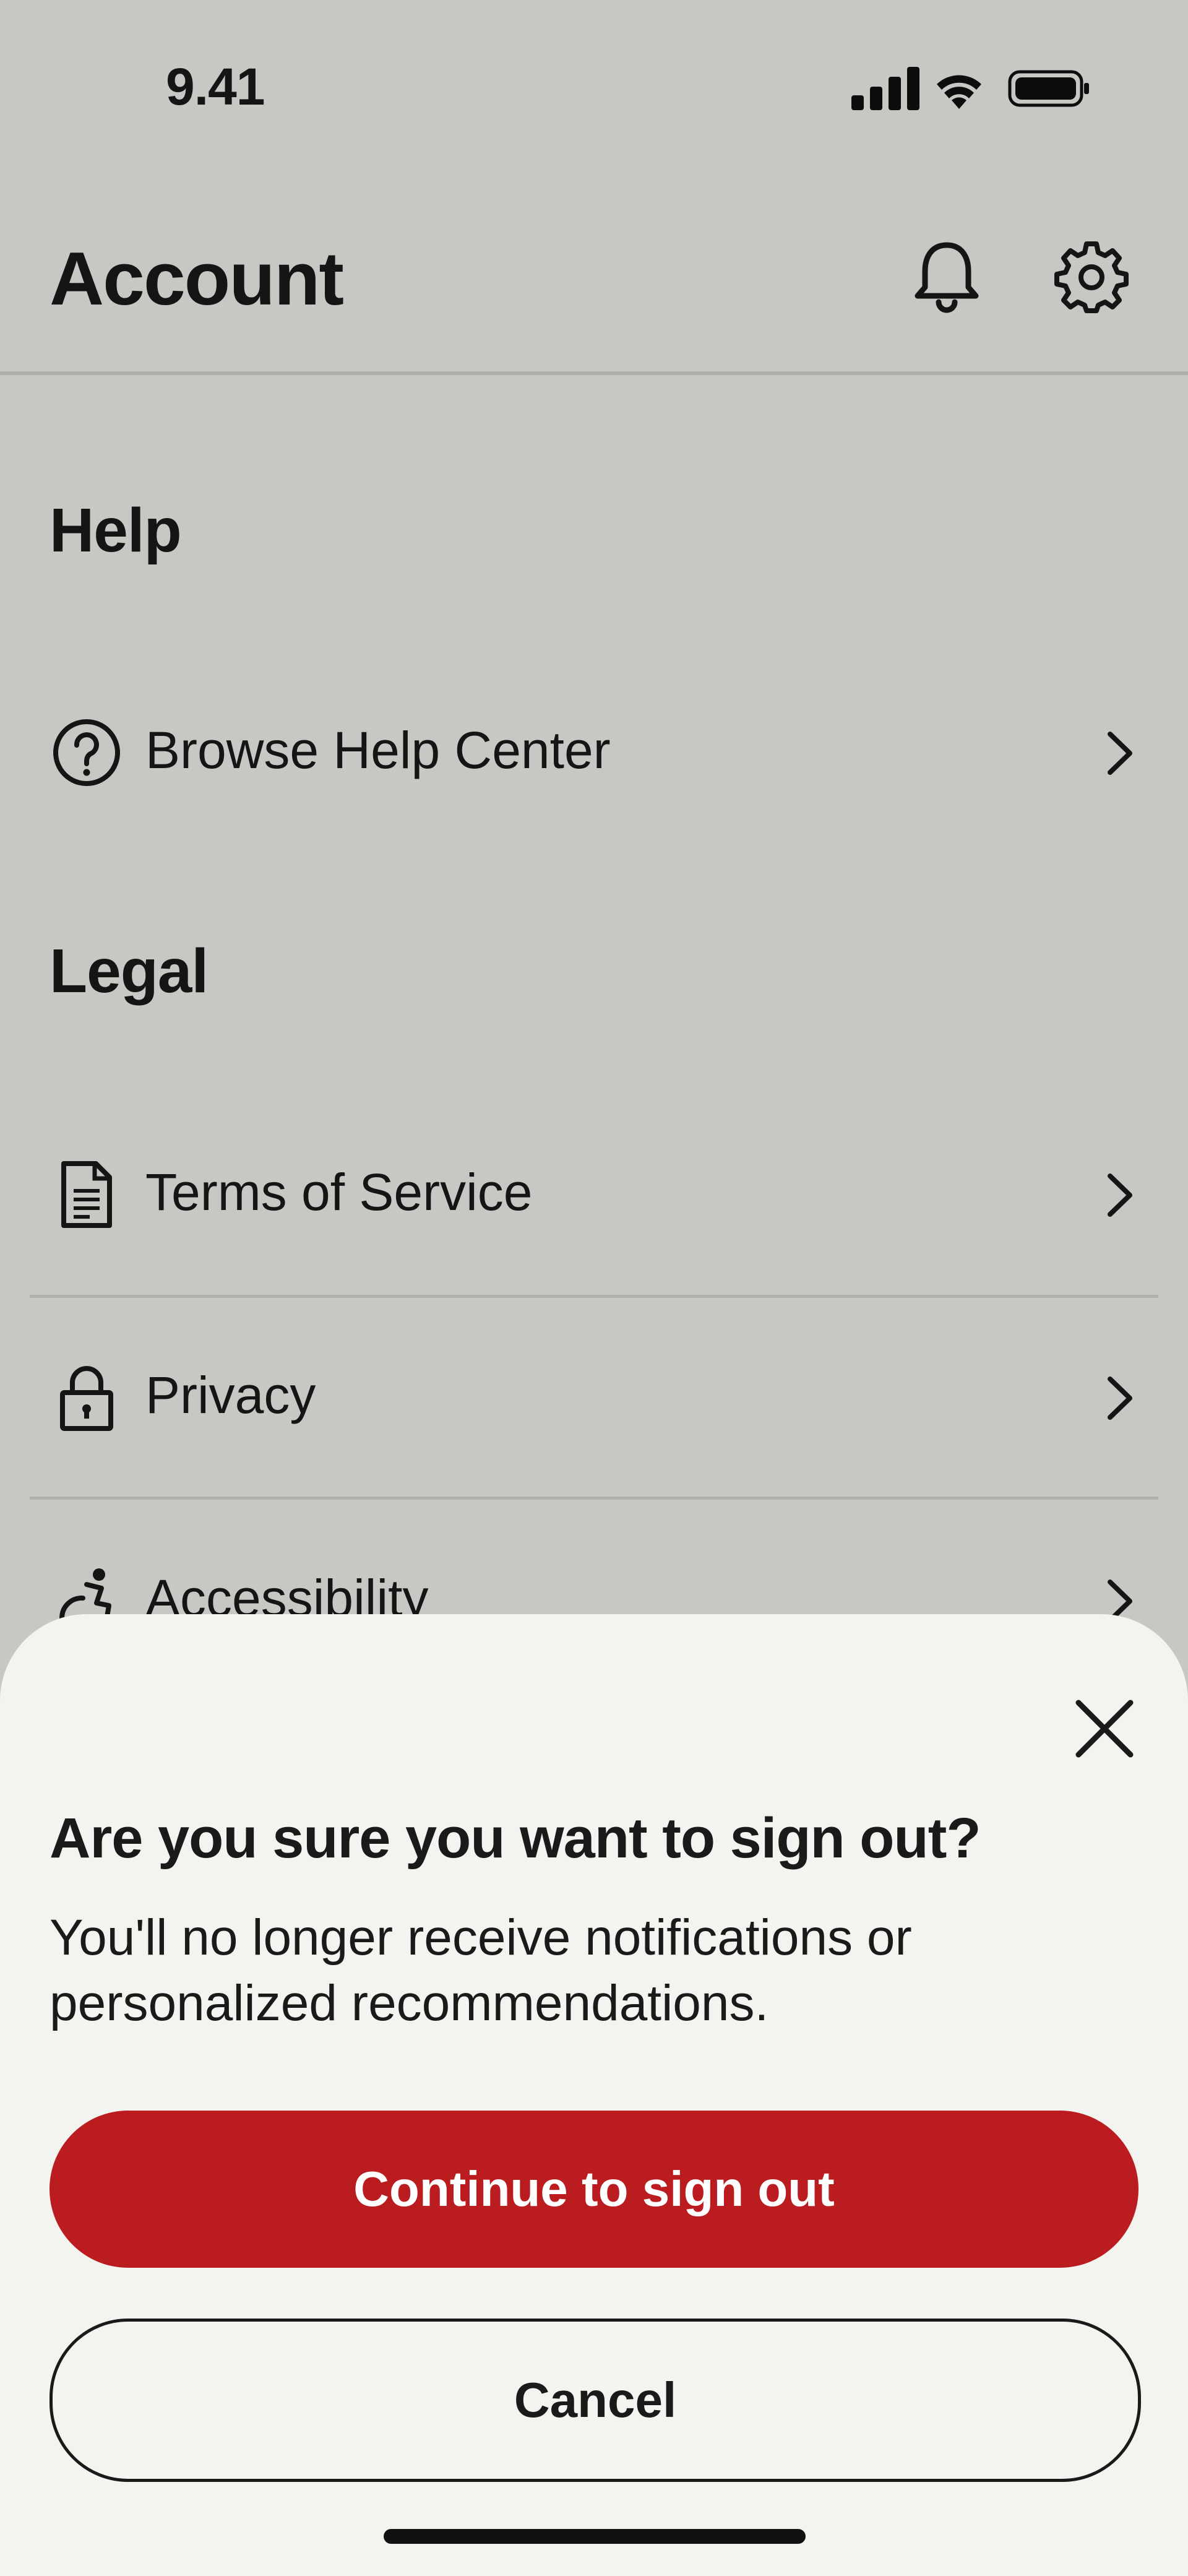 Image resolution: width=1188 pixels, height=2576 pixels. I want to click on home-indicator, so click(595, 2536).